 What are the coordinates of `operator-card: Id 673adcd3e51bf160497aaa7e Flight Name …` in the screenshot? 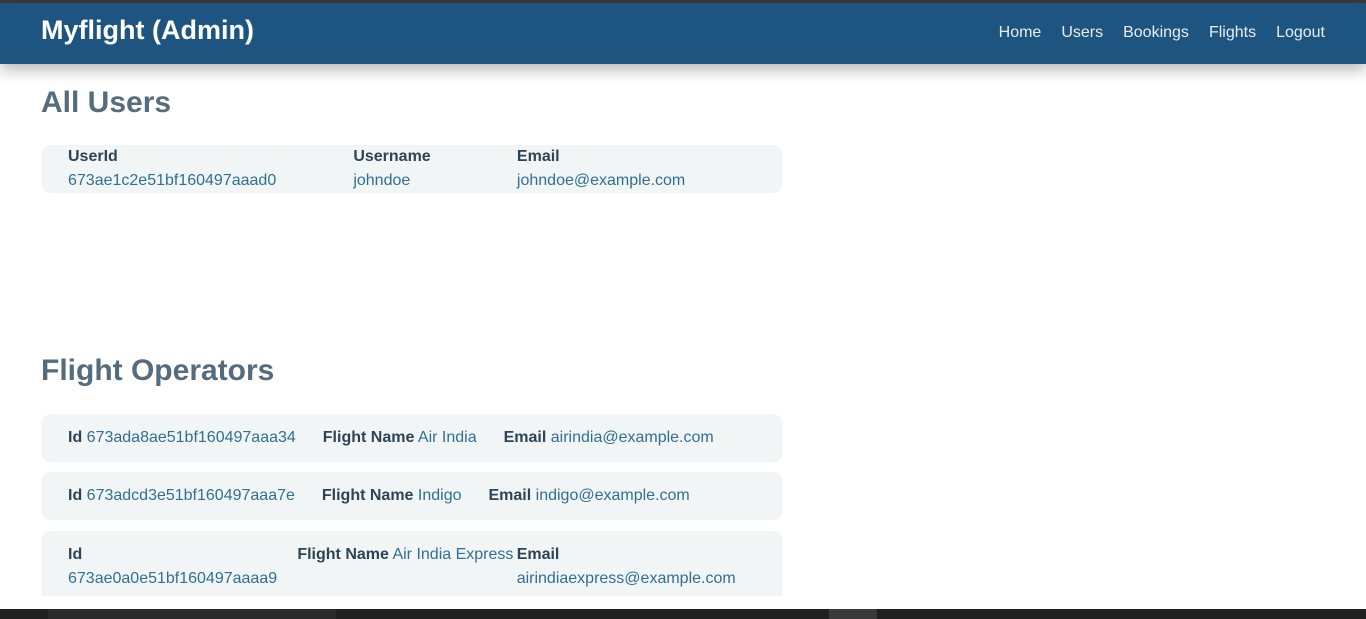 It's located at (412, 496).